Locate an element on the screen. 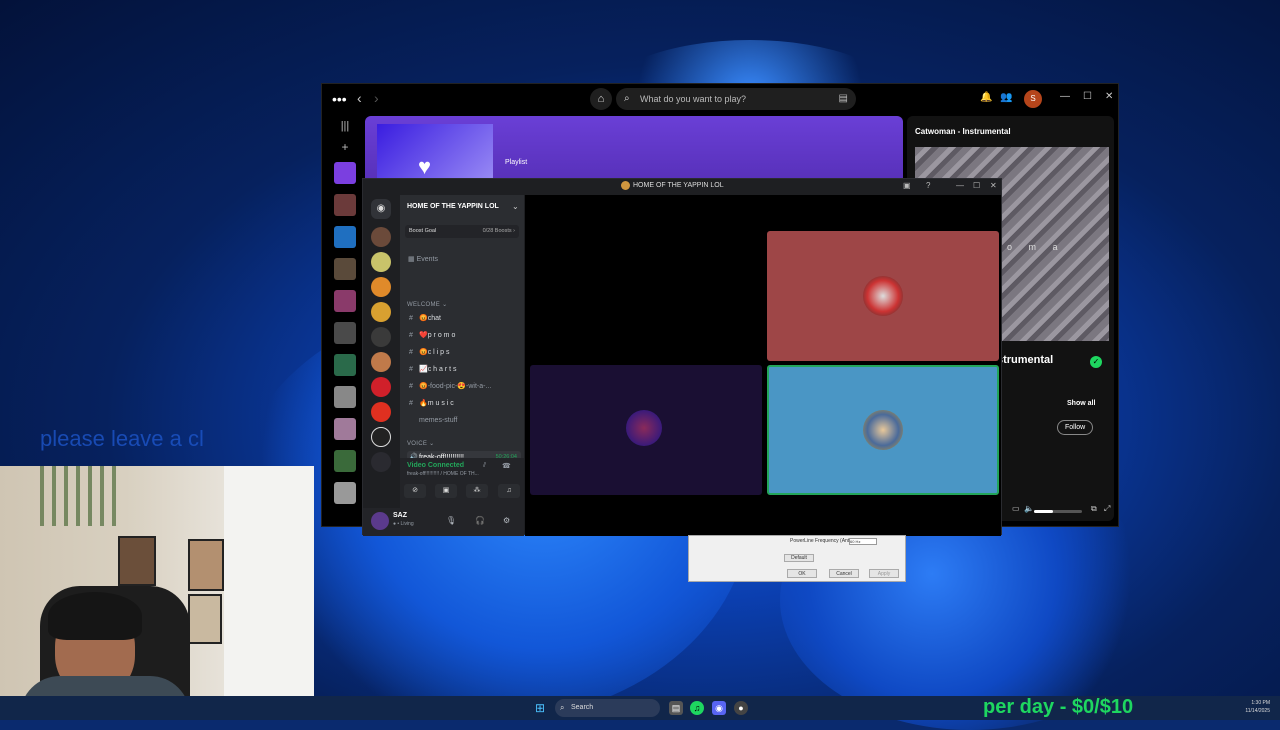 This screenshot has height=730, width=1280. channel-name: memes-stuff is located at coordinates (438, 420).